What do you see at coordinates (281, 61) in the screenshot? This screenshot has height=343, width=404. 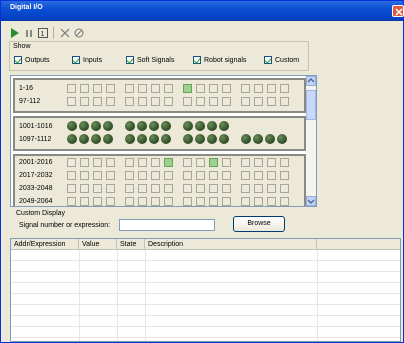 I see `checkbox-custom: Custom` at bounding box center [281, 61].